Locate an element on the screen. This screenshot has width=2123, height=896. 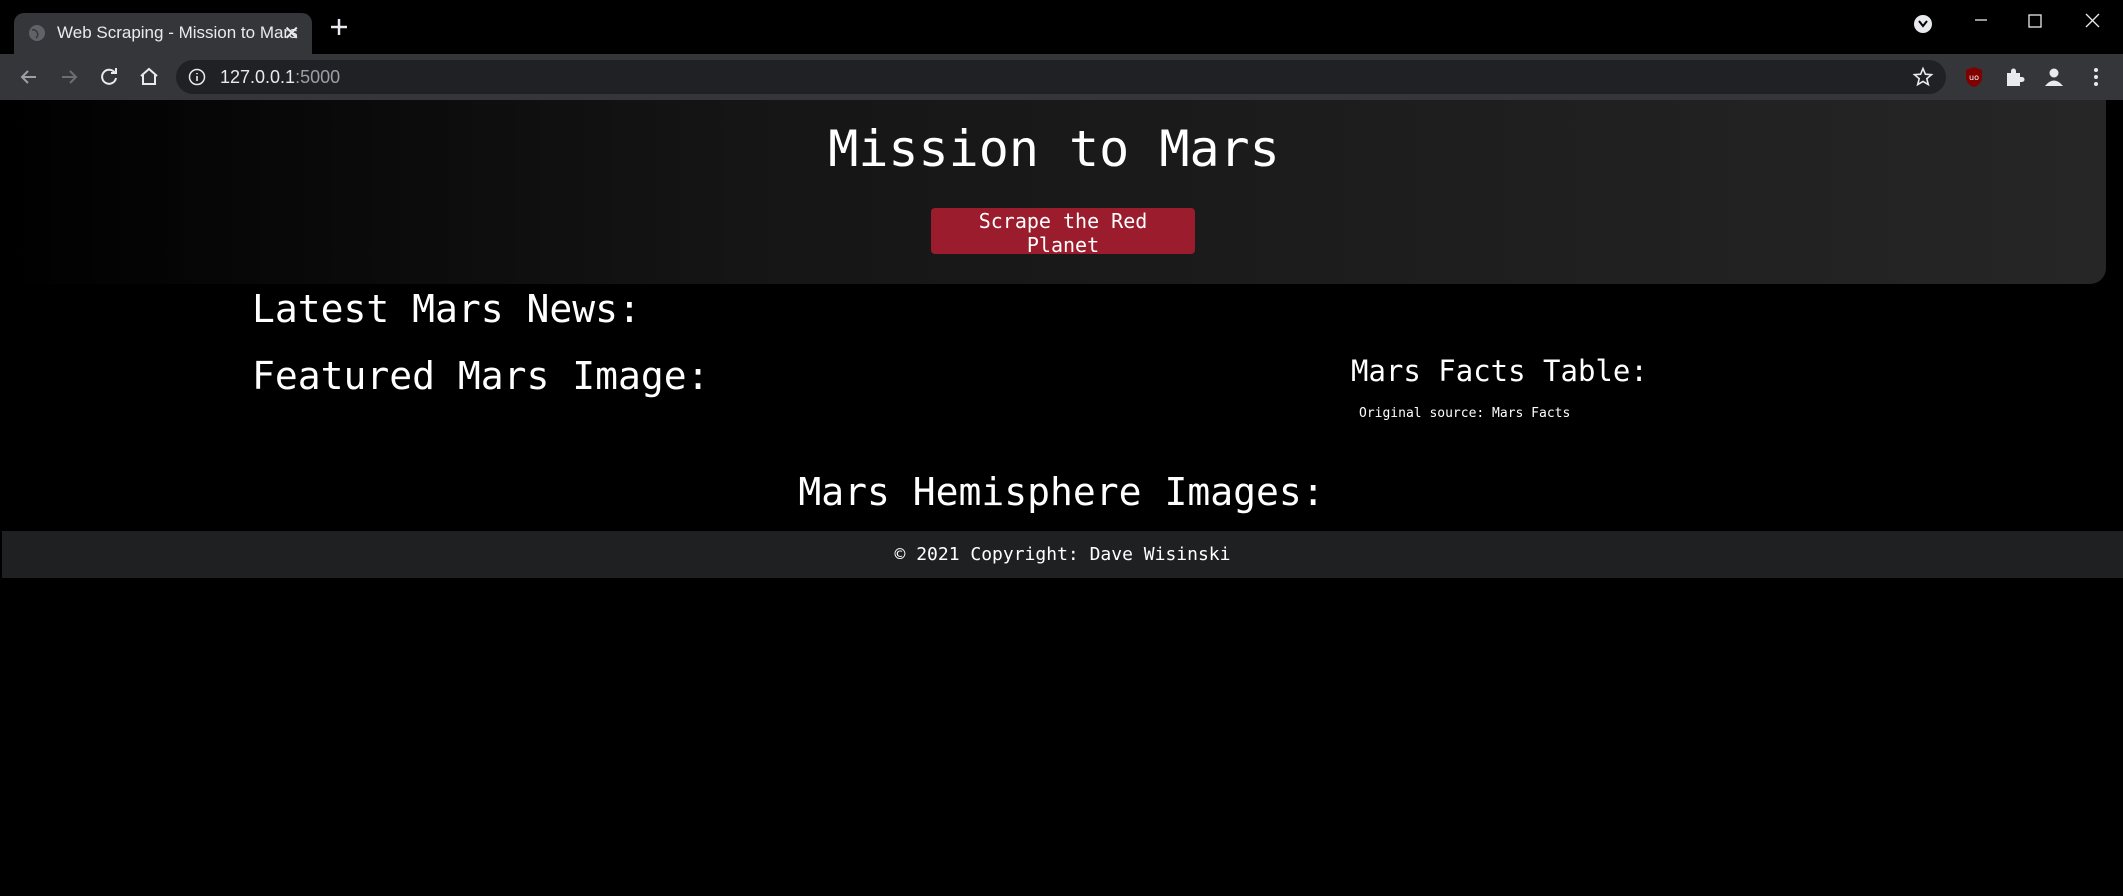
footer: © 2021 Copyright: Dave Wisinski is located at coordinates (1062, 554).